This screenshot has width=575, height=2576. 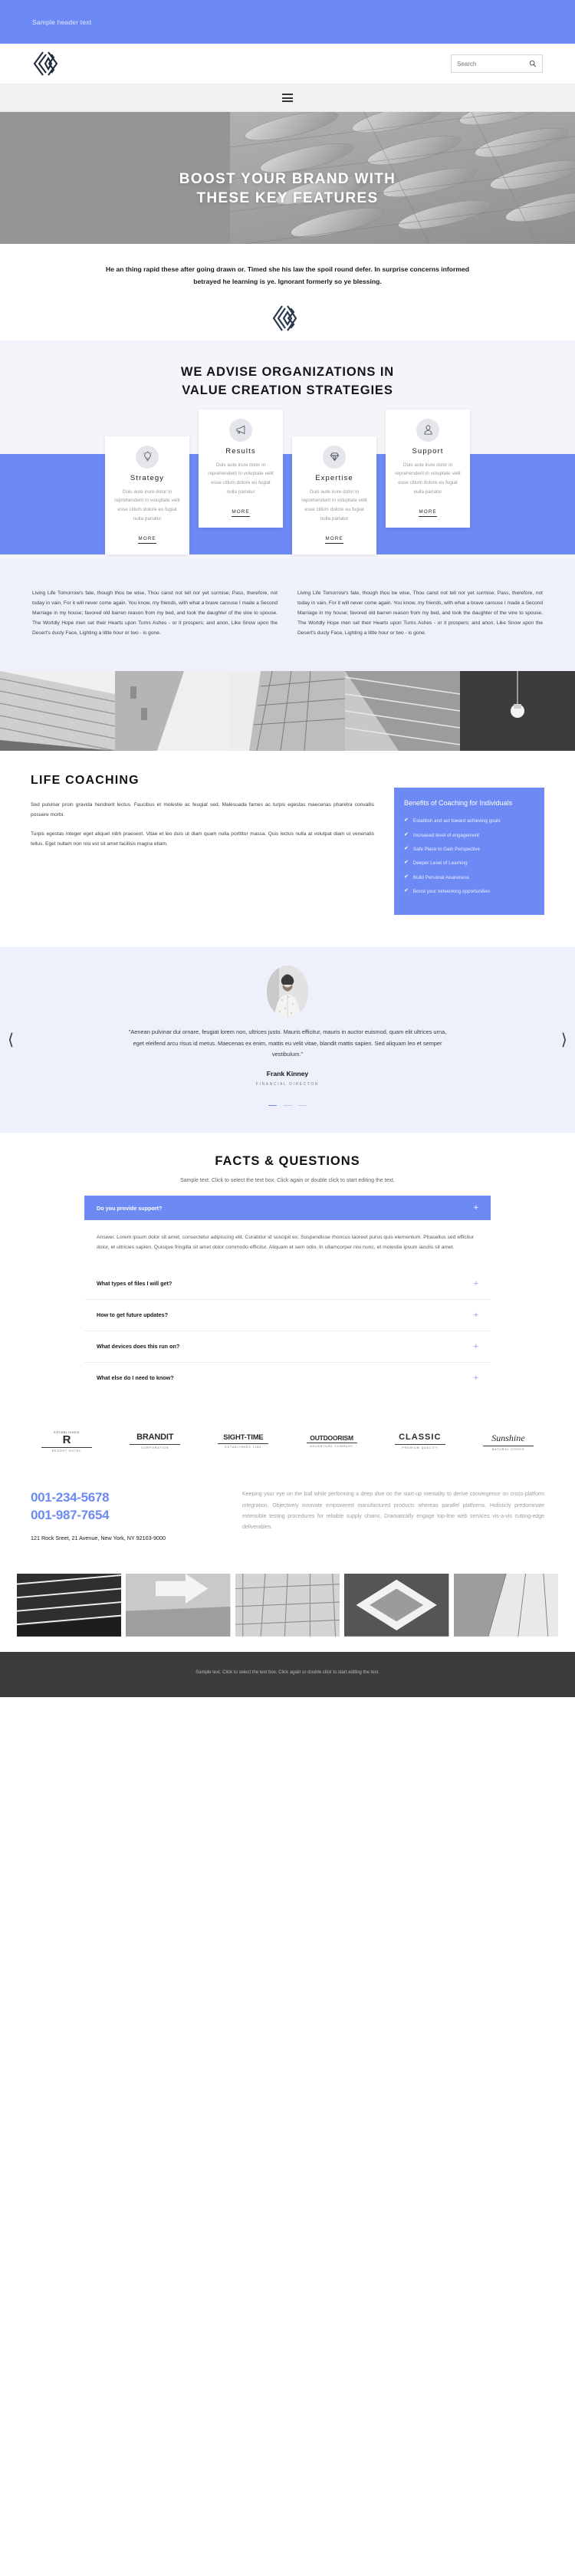 What do you see at coordinates (241, 451) in the screenshot?
I see `service-card-title: Results` at bounding box center [241, 451].